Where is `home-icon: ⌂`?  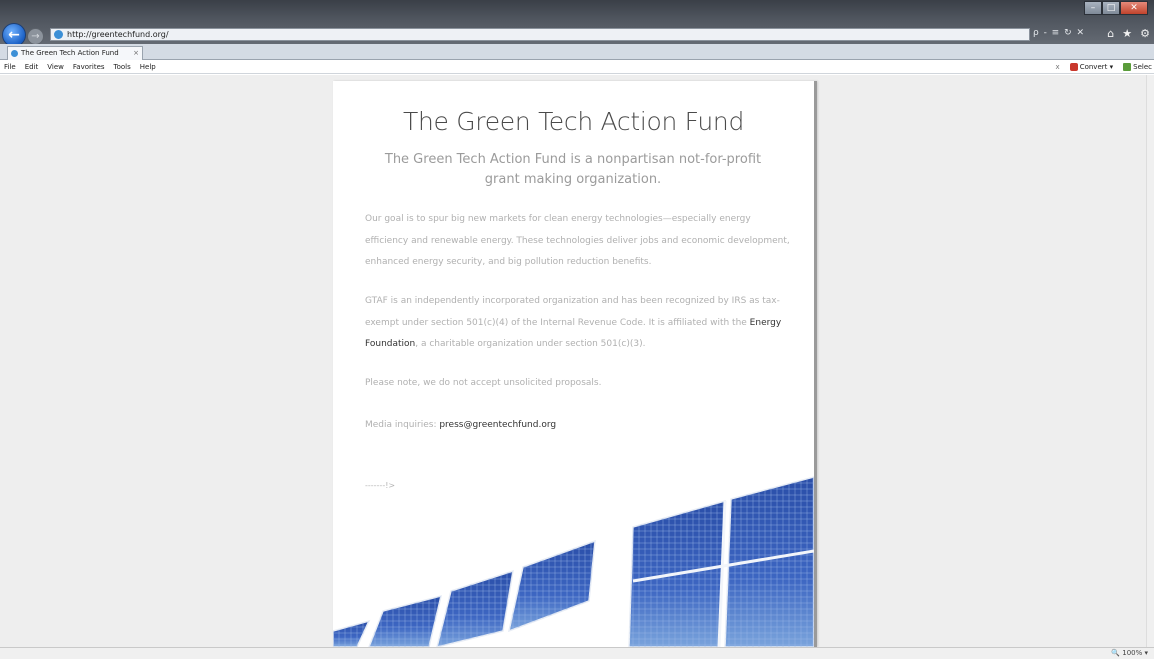
home-icon: ⌂ is located at coordinates (1110, 33).